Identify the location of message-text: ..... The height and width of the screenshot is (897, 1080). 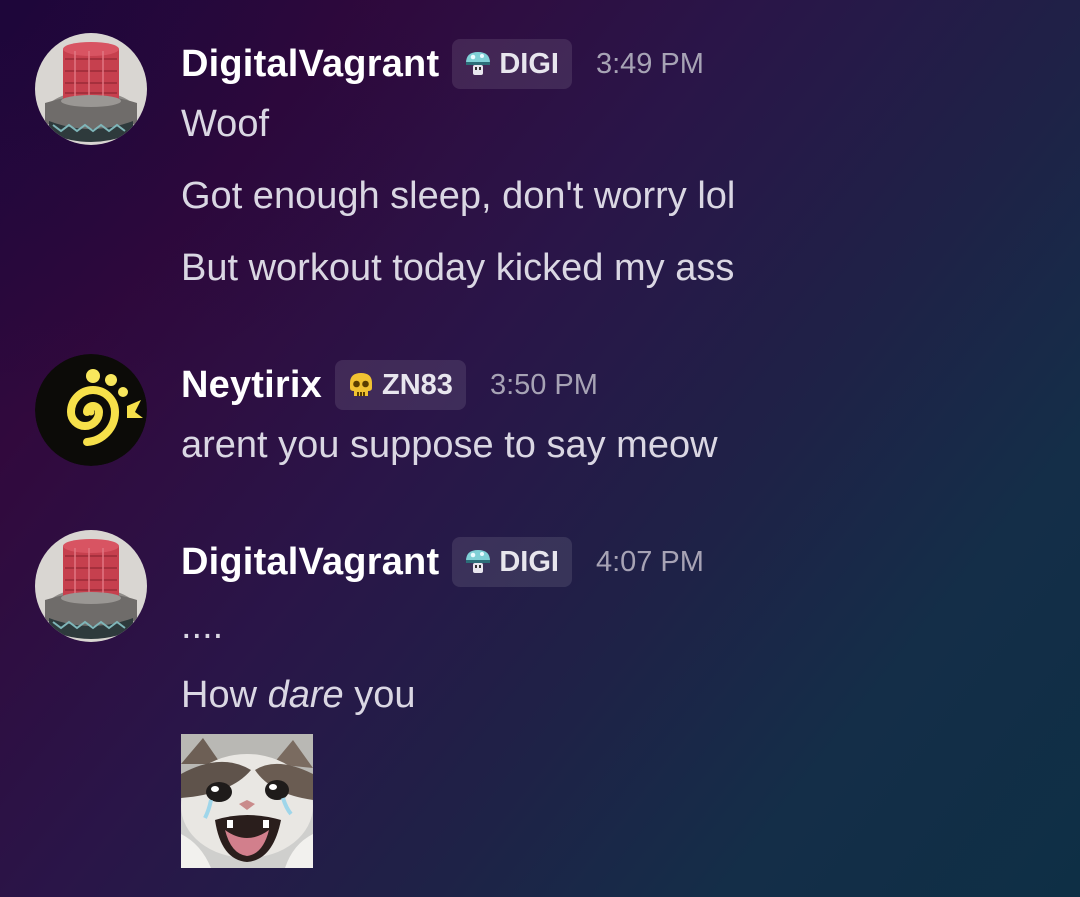
(202, 626).